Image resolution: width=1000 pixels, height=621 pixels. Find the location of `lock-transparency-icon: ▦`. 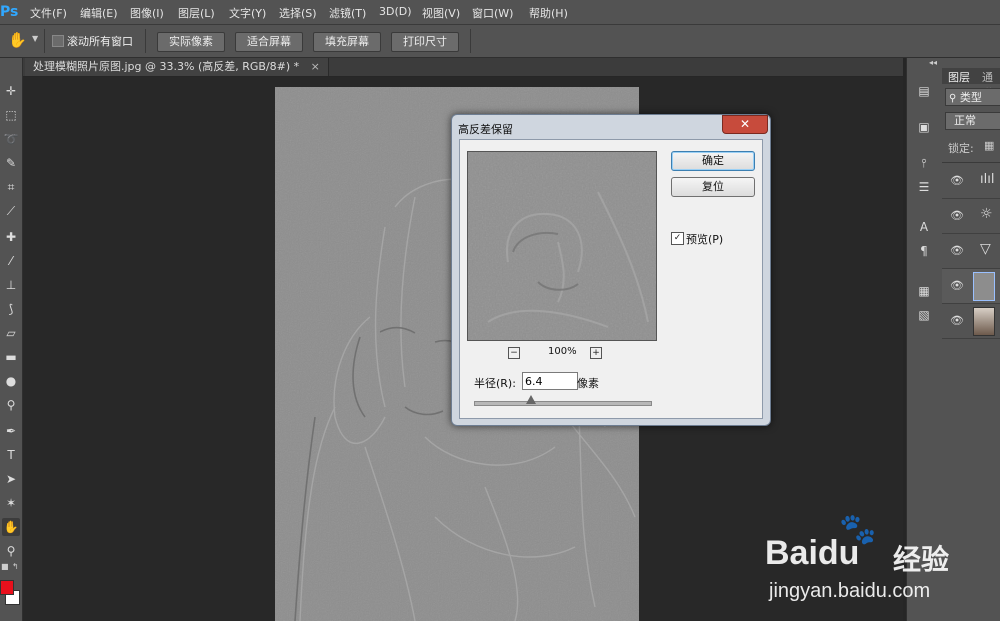

lock-transparency-icon: ▦ is located at coordinates (989, 145).